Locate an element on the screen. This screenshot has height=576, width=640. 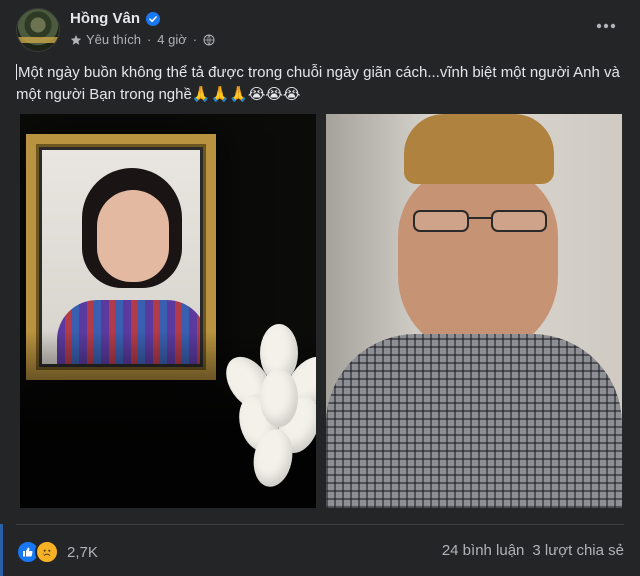
post-meta: Yêu thích · 4 giờ · is located at coordinates (142, 39).